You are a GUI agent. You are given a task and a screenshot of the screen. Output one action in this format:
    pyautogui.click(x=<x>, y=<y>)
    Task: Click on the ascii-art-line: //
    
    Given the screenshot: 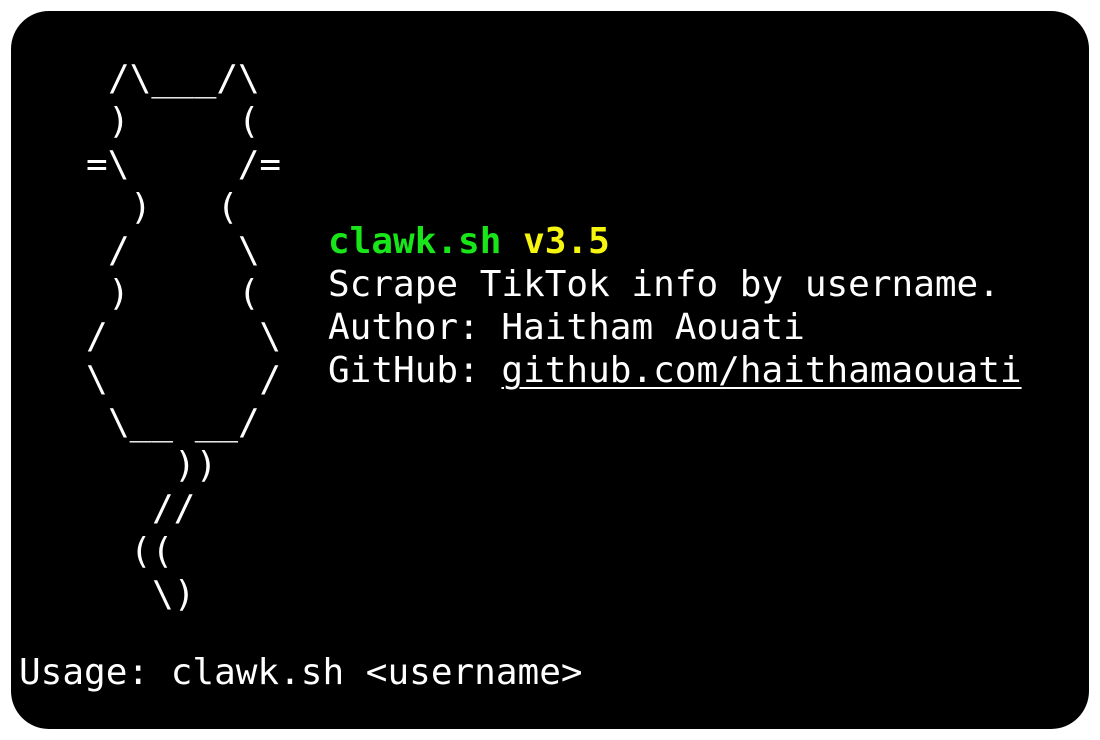 What is the action you would take?
    pyautogui.click(x=174, y=508)
    